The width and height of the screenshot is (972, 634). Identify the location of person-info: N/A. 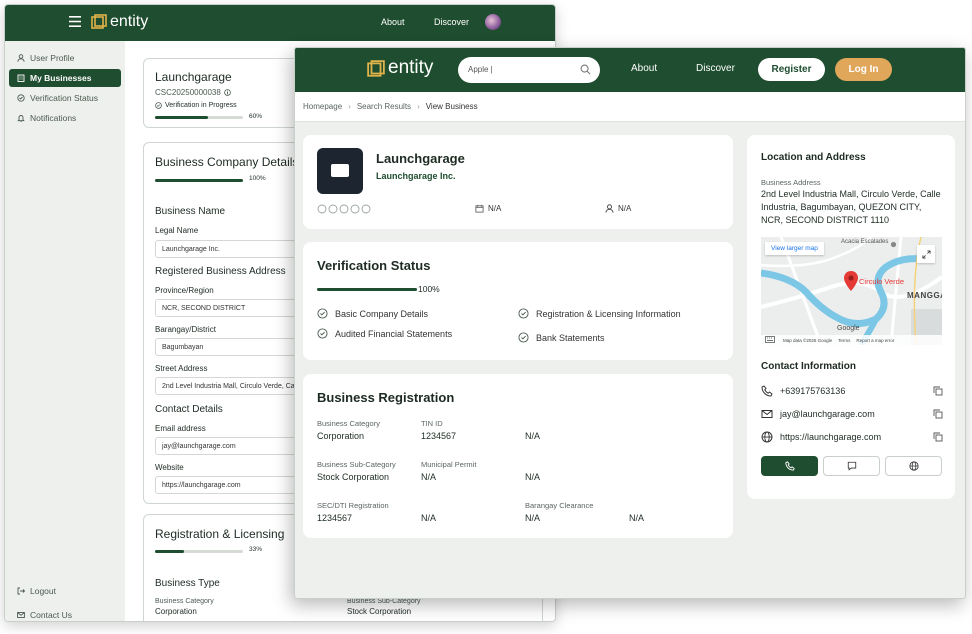
(618, 208).